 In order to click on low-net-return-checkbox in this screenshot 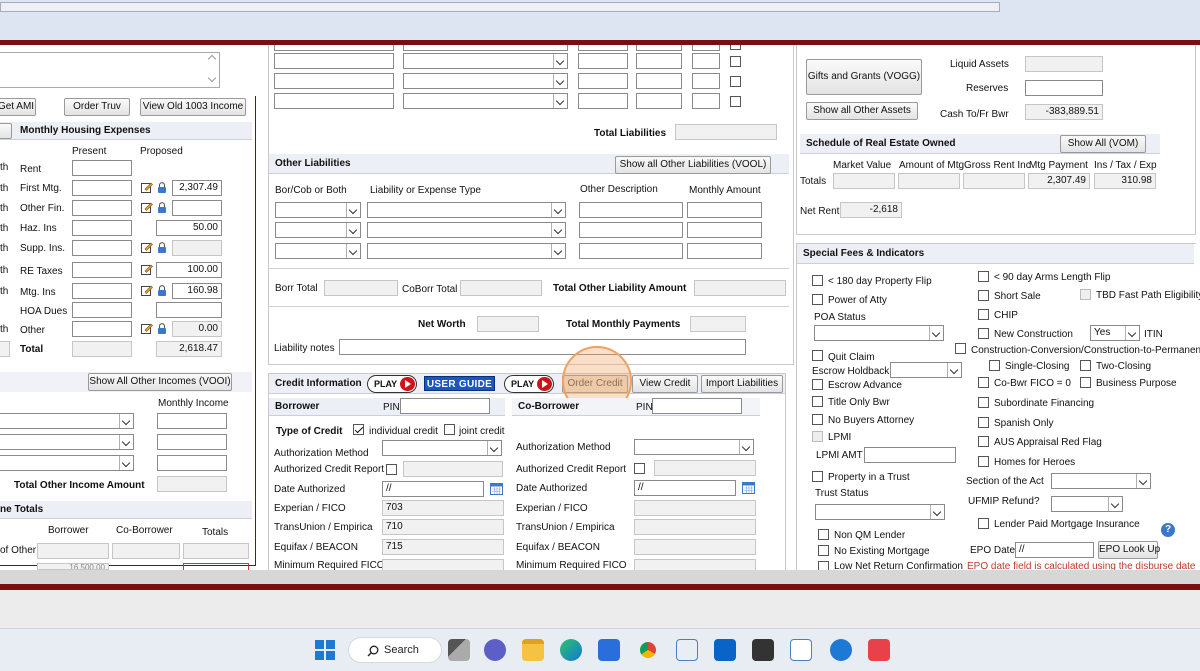, I will do `click(823, 565)`.